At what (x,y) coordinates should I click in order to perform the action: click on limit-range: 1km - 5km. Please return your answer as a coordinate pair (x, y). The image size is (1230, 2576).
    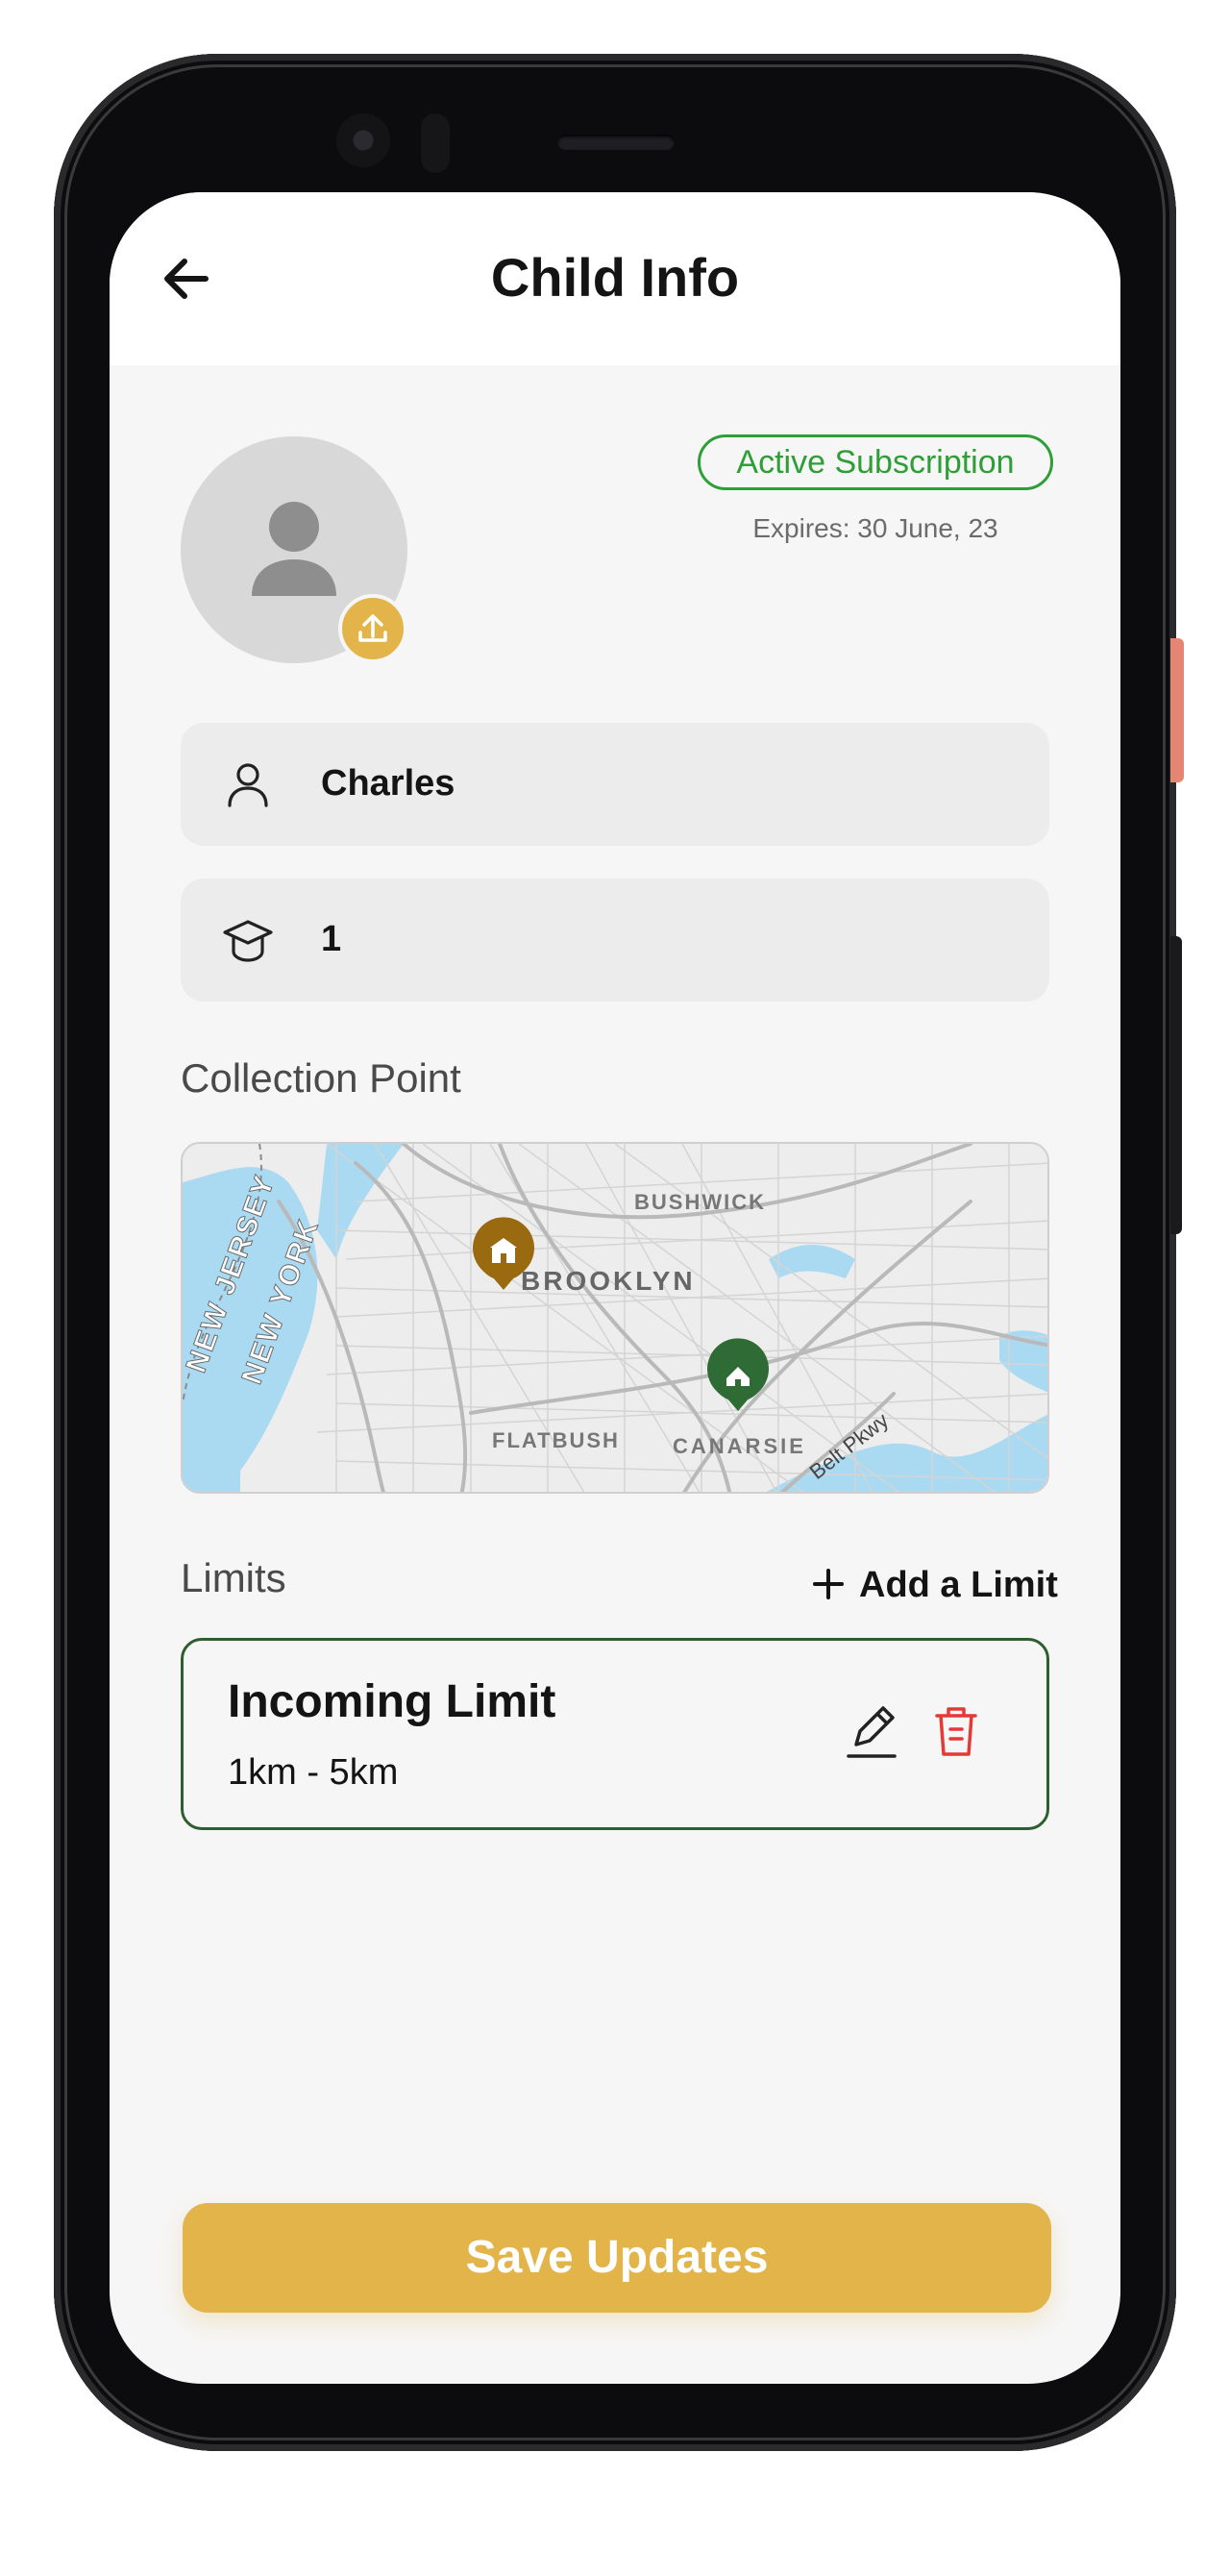
    Looking at the image, I should click on (314, 1772).